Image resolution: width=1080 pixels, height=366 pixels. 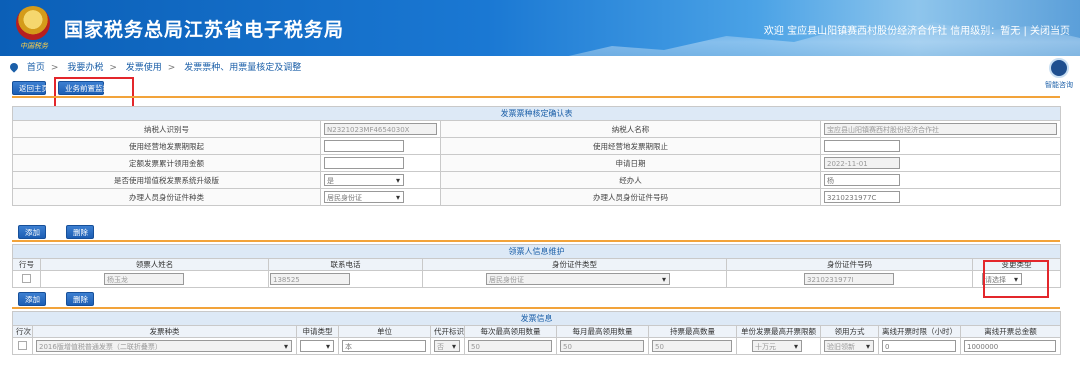 I want to click on column-header: 身份证件类型, so click(x=574, y=264).